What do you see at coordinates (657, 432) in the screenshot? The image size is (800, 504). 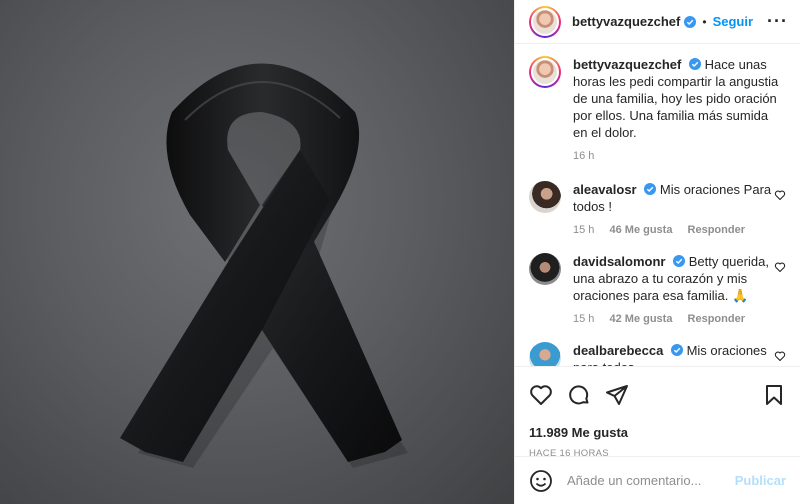 I see `likes-count: 11.989 Me gusta` at bounding box center [657, 432].